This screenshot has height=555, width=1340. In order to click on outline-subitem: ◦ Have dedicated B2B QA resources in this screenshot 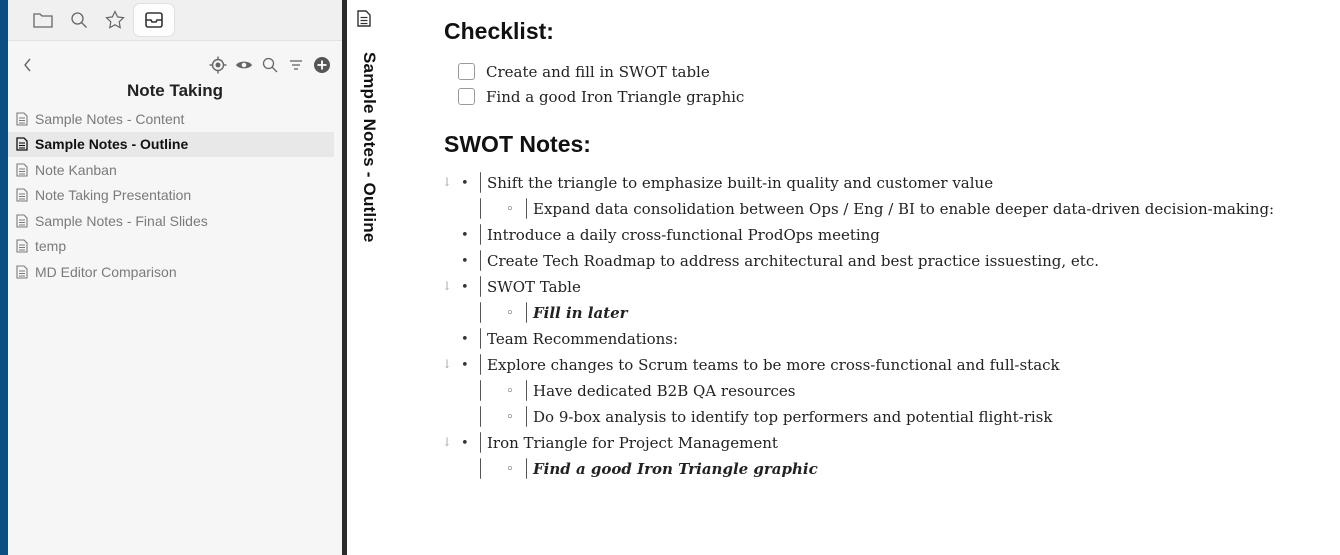, I will do `click(892, 391)`.